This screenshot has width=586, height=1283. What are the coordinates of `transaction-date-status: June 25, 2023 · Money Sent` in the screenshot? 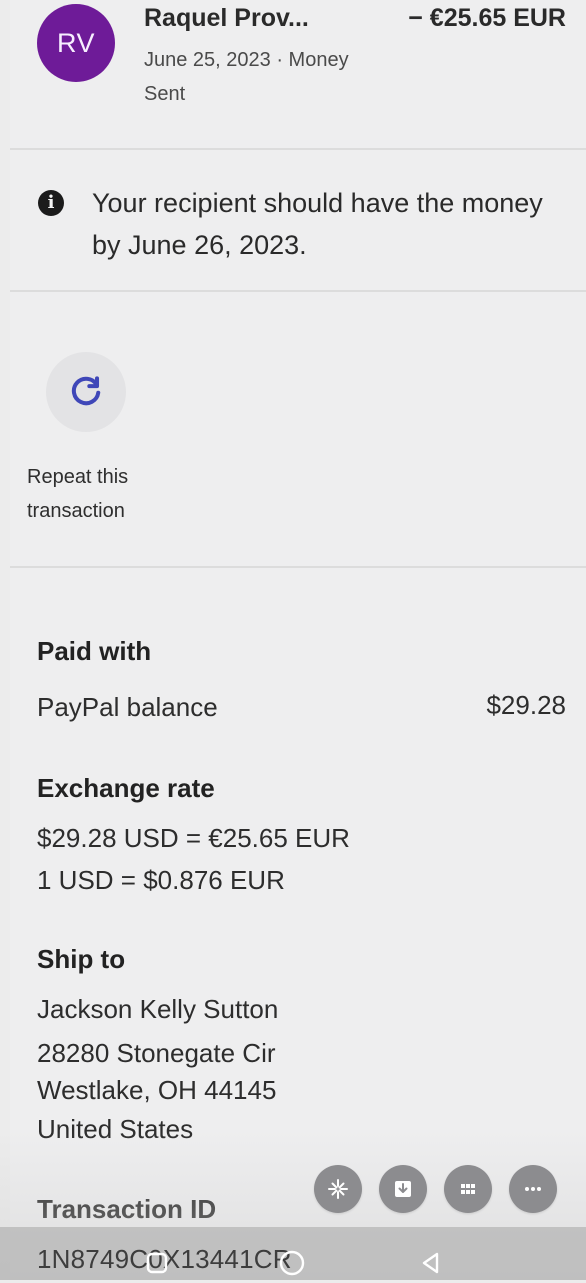 It's located at (246, 77).